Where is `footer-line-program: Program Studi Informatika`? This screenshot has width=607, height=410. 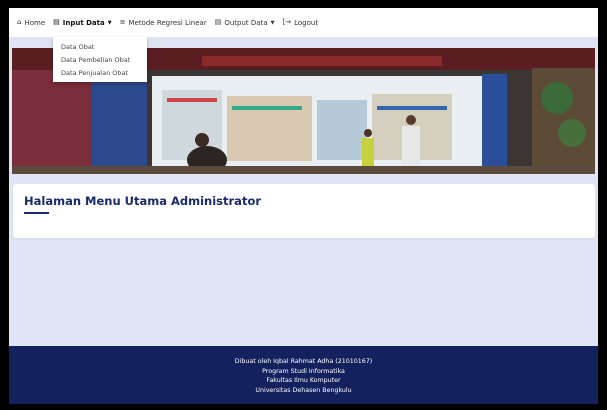 footer-line-program: Program Studi Informatika is located at coordinates (303, 371).